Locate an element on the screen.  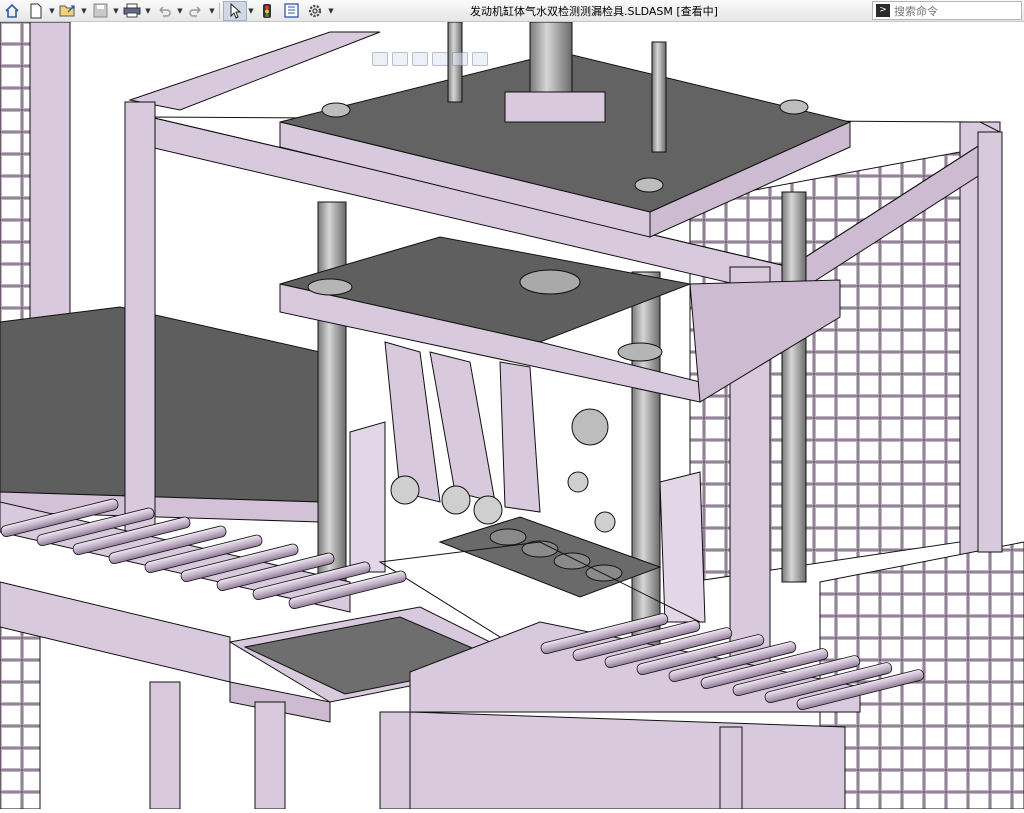
undo-dropdown: ▼ is located at coordinates (180, 11).